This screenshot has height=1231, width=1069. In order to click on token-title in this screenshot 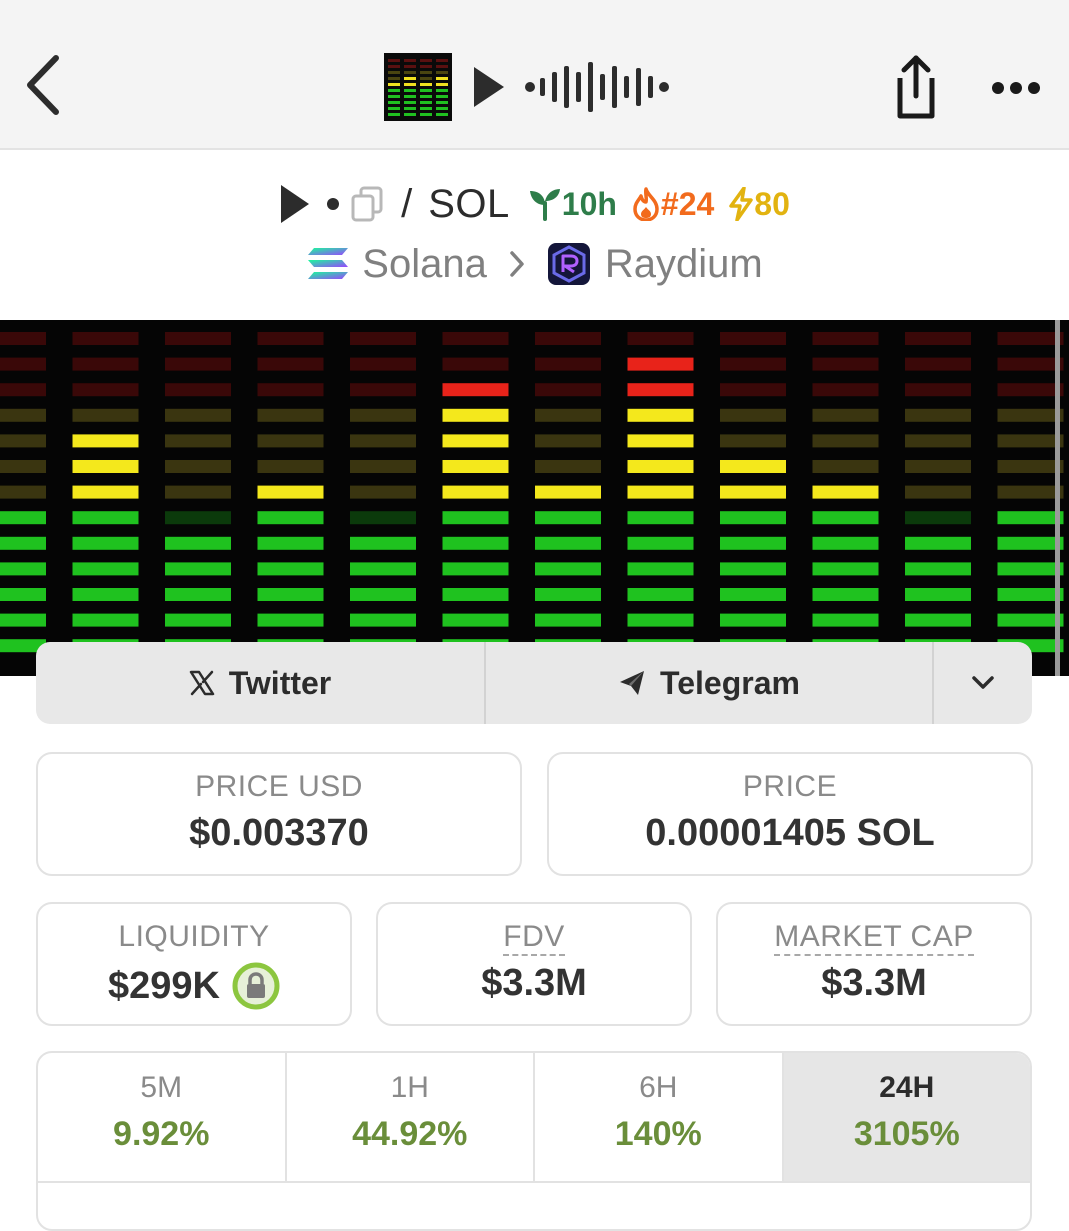, I will do `click(528, 87)`.